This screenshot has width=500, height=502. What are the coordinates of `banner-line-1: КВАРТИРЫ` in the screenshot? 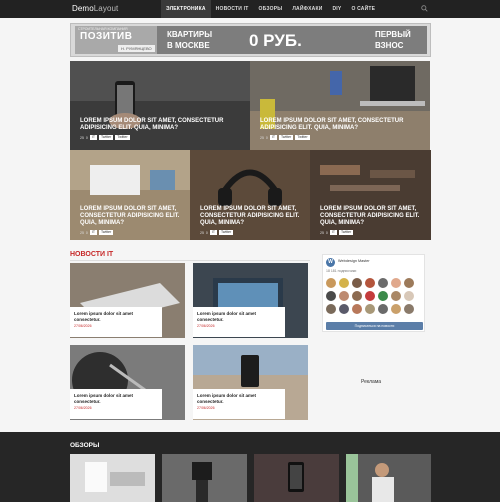 It's located at (190, 34).